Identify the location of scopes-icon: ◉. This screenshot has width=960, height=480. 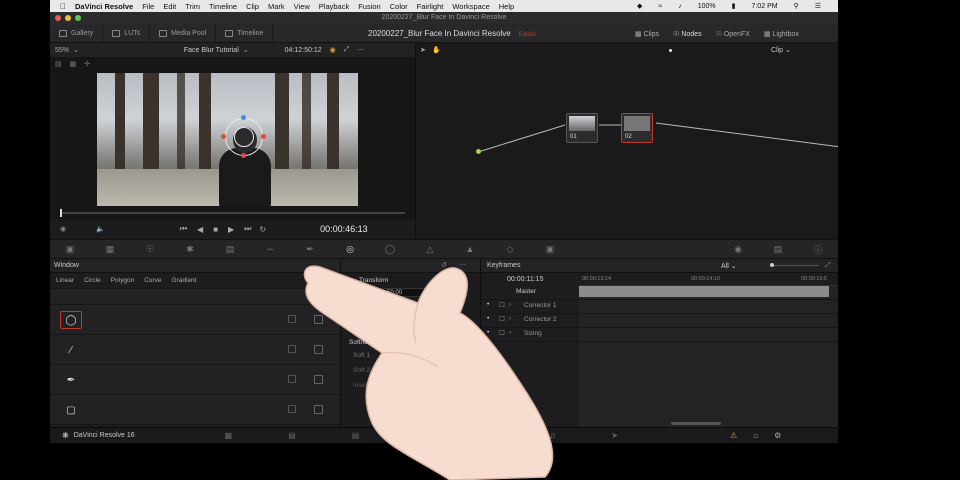
(738, 249).